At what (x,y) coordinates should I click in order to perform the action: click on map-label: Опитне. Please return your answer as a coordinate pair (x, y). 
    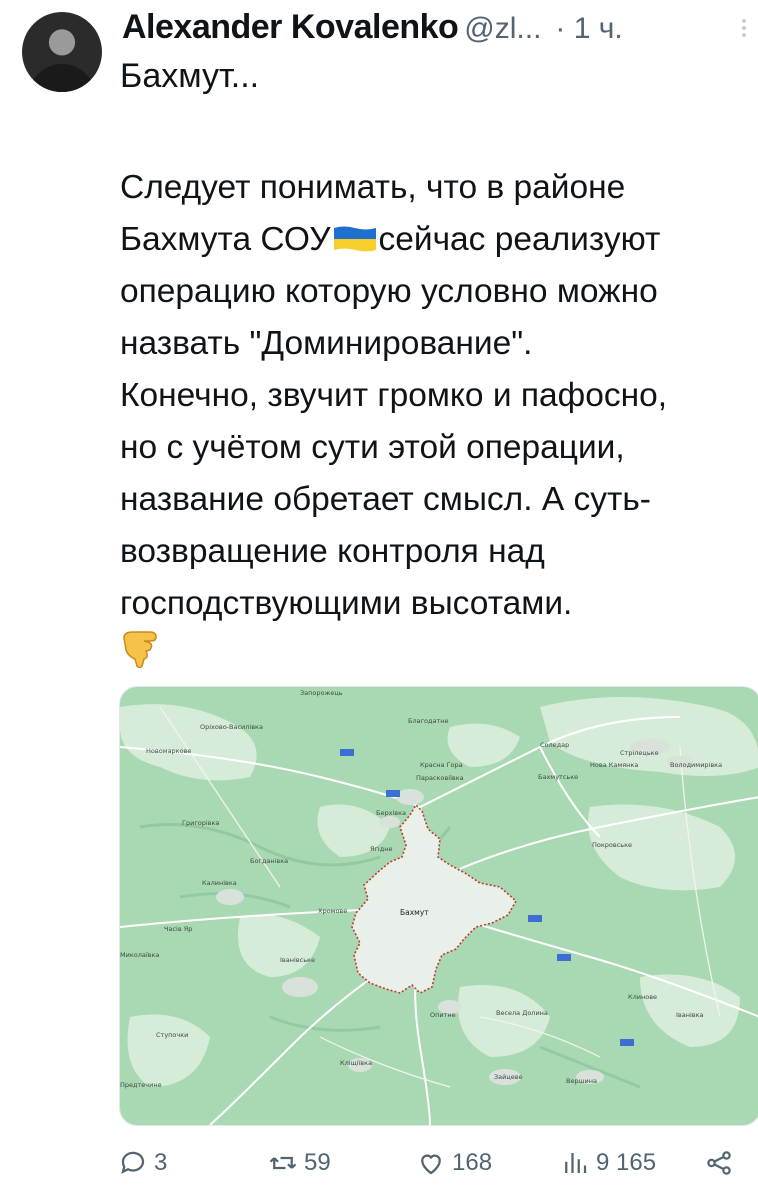
    Looking at the image, I should click on (443, 1015).